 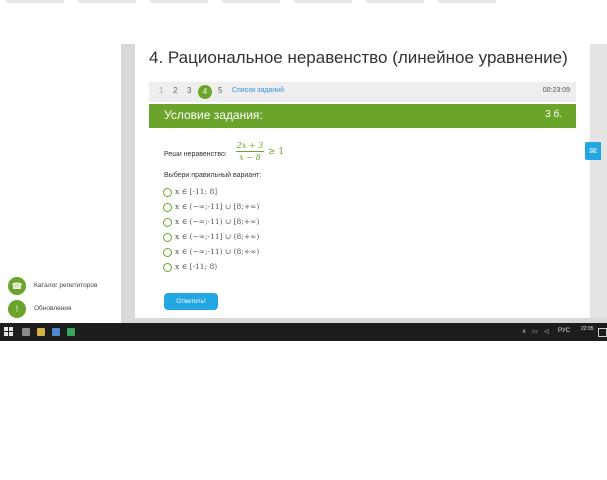 What do you see at coordinates (196, 191) in the screenshot?
I see `option-label: x ∈ [-11; 8]` at bounding box center [196, 191].